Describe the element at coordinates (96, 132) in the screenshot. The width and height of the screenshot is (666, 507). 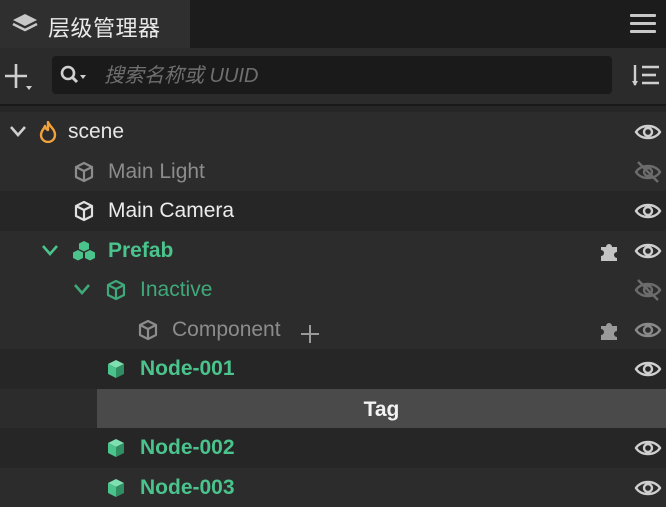
I see `node-label: scene` at that location.